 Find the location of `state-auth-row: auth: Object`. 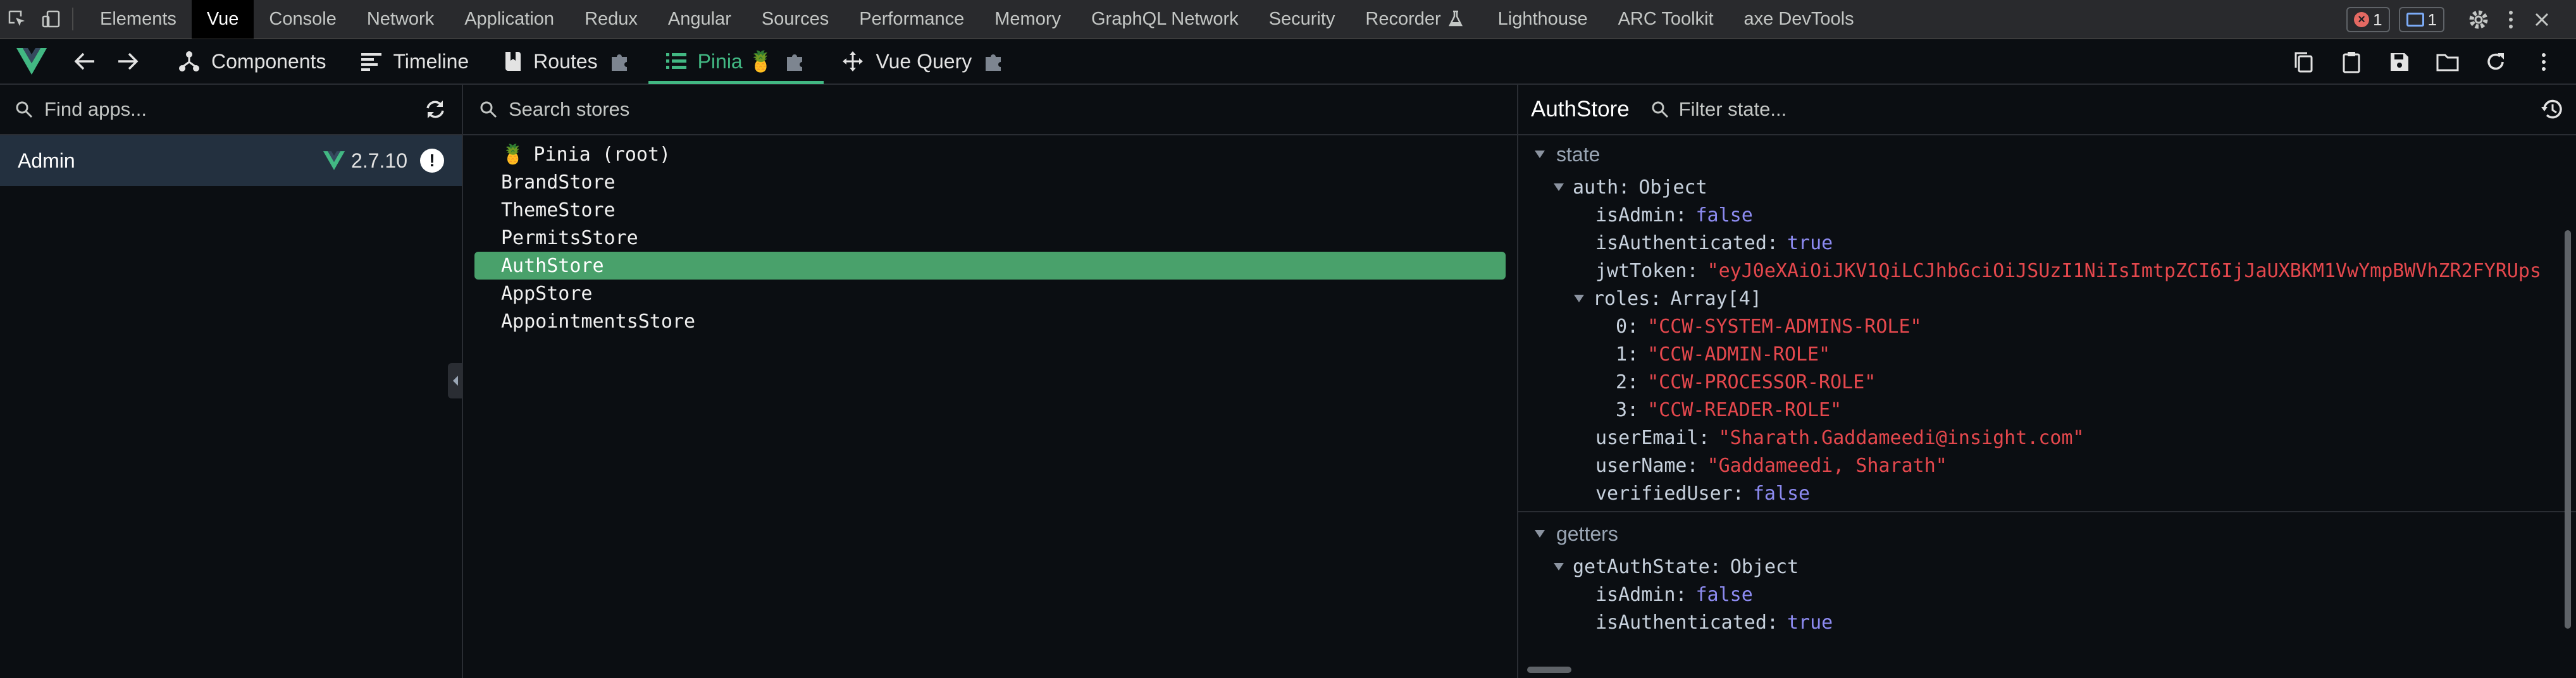

state-auth-row: auth: Object is located at coordinates (2047, 187).